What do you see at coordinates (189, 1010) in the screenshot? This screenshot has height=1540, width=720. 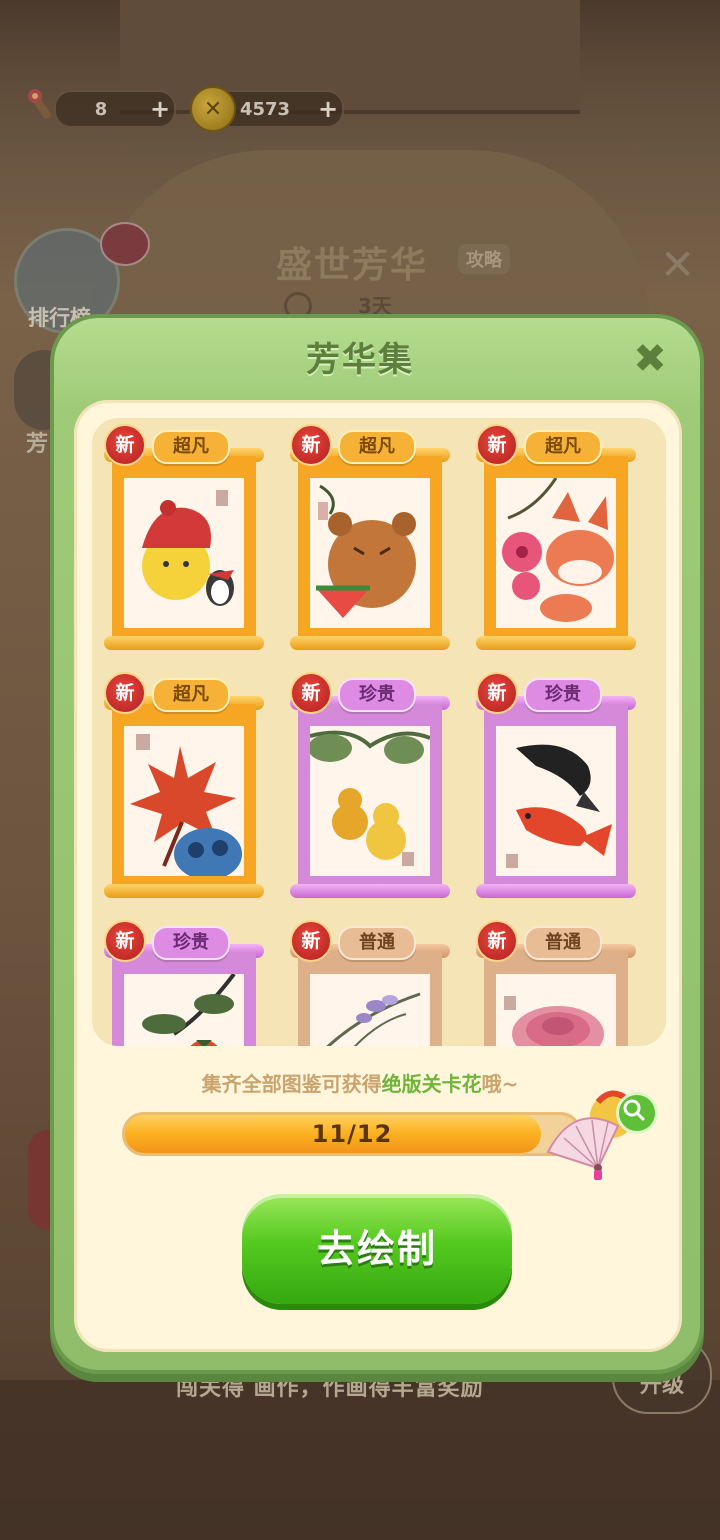 I see `persimmons-painting` at bounding box center [189, 1010].